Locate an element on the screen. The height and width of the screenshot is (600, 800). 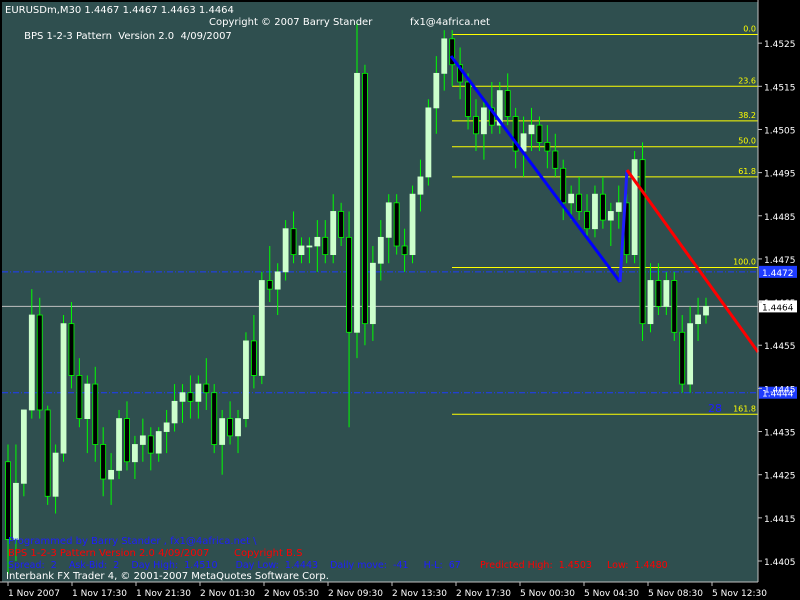
x-tick-label-10: 5 Nov 08:30 is located at coordinates (675, 594).